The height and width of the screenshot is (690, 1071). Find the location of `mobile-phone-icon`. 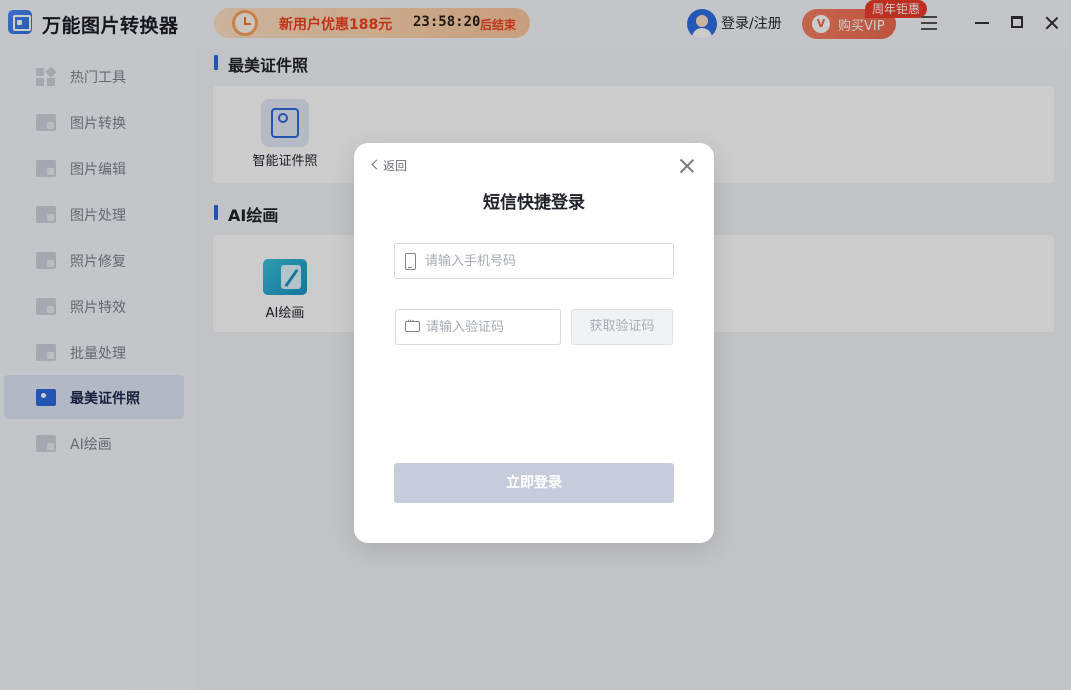

mobile-phone-icon is located at coordinates (410, 261).